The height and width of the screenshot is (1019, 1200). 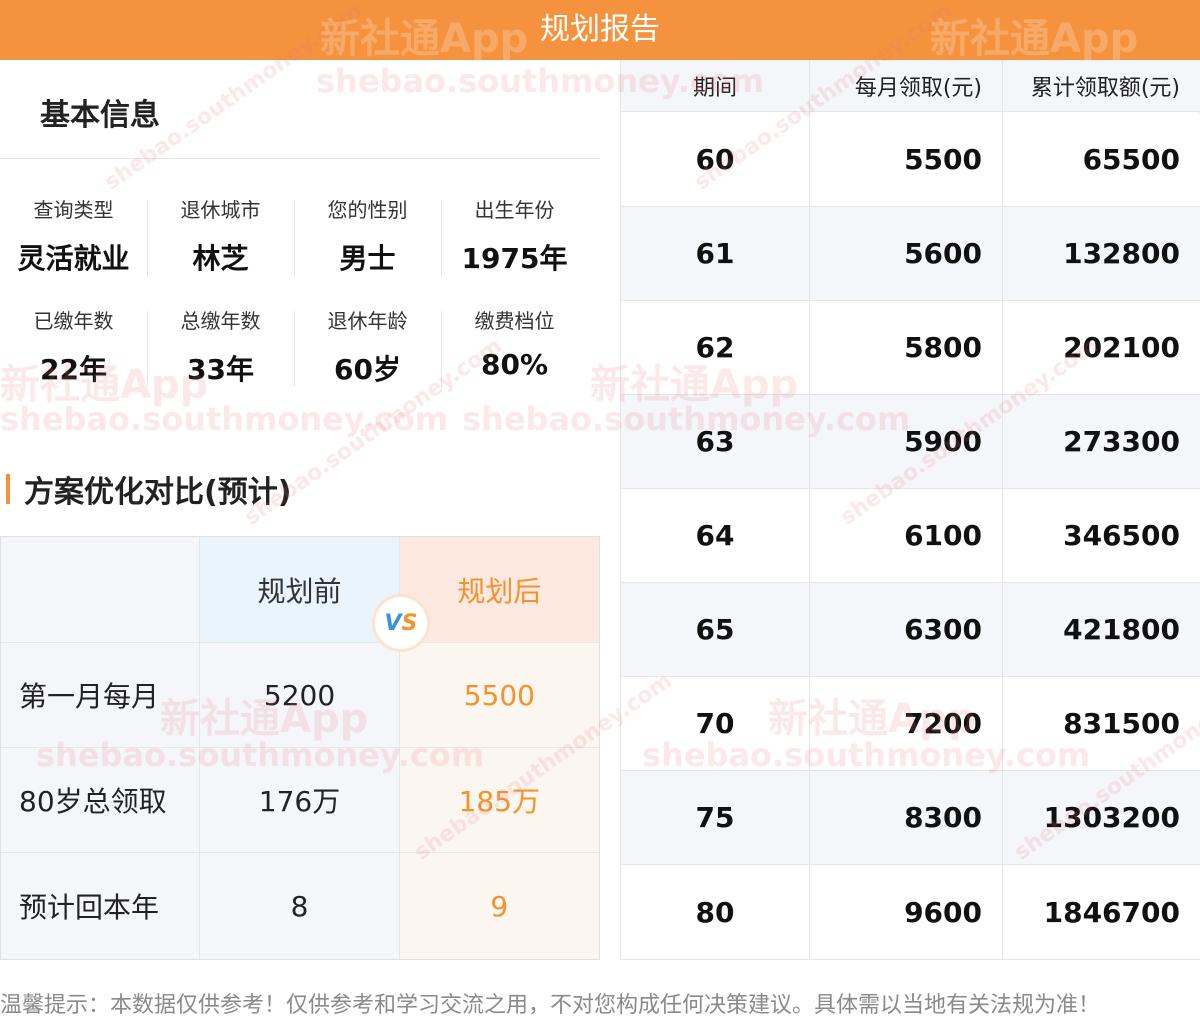 I want to click on info-value: 1975年, so click(x=514, y=258).